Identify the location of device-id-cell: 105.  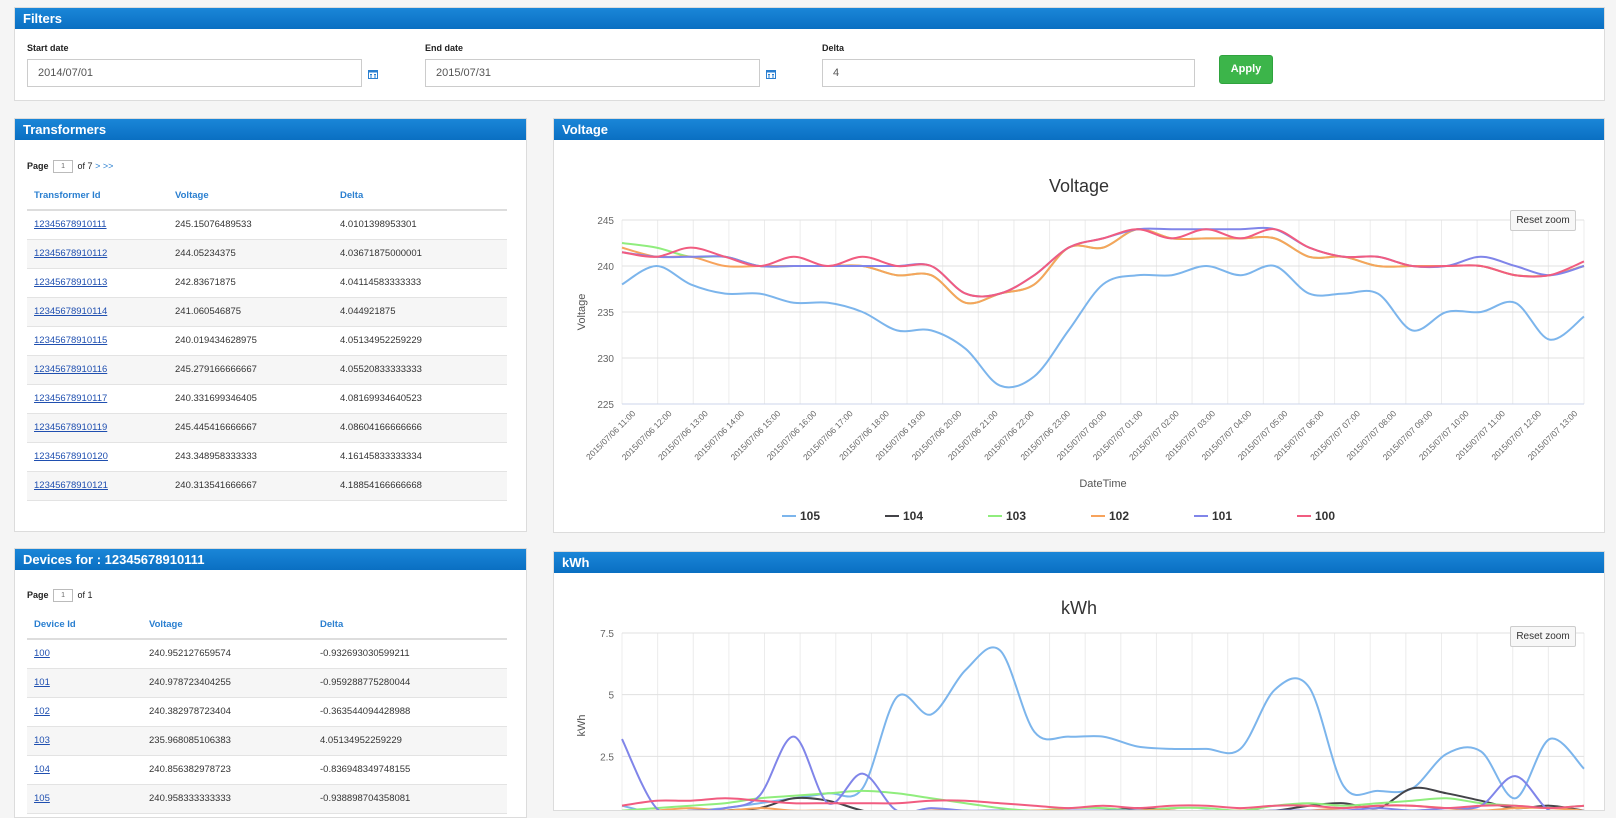
(84, 799).